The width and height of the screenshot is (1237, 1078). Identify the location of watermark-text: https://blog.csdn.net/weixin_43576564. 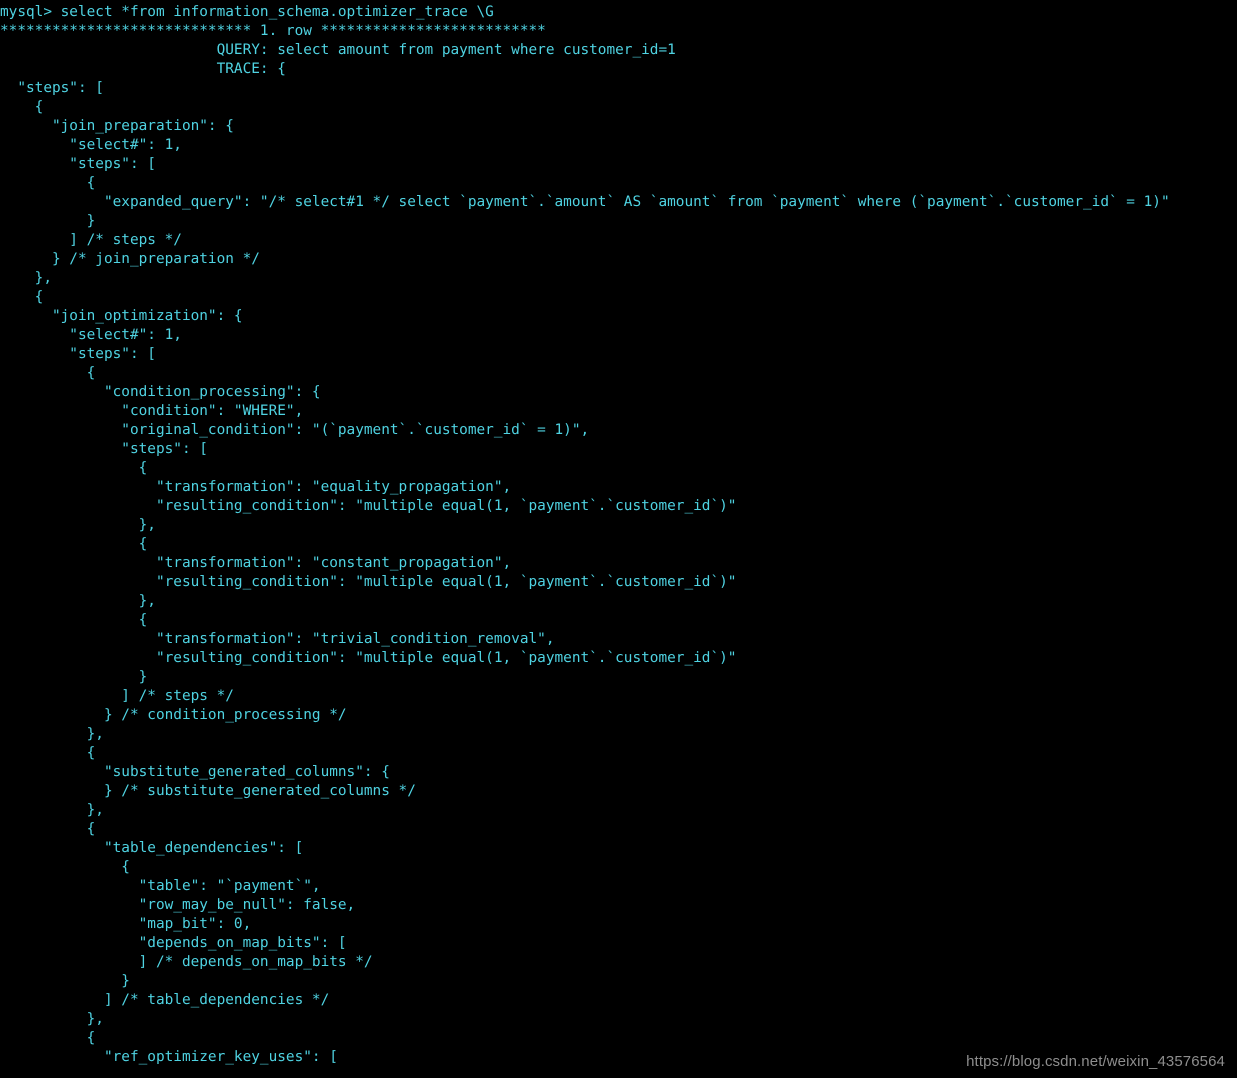
(1095, 1061).